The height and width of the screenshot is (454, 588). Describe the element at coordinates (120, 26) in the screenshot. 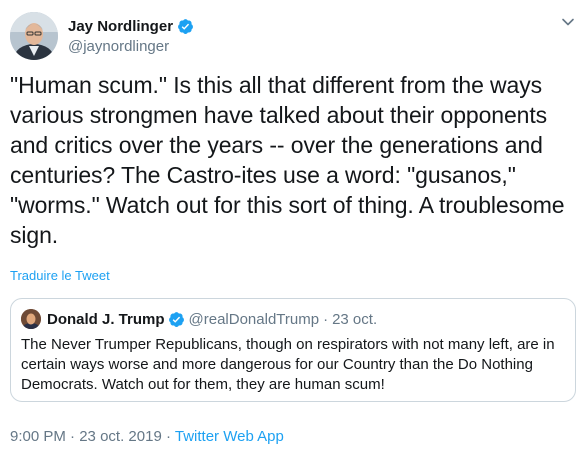

I see `author-display-name: Jay Nordlinger` at that location.